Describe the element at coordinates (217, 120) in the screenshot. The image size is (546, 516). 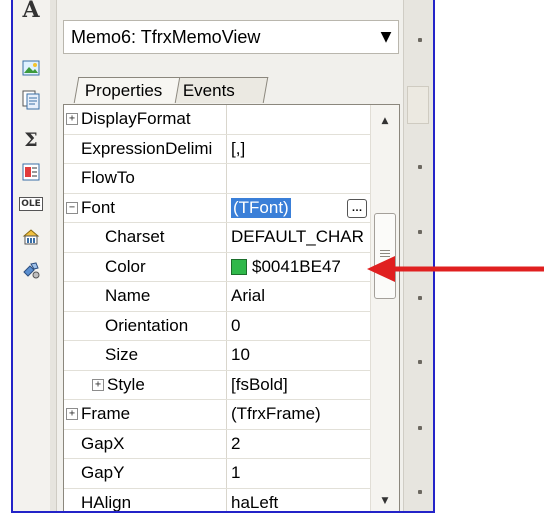
I see `property-row-displayformat: + DisplayFormat` at that location.